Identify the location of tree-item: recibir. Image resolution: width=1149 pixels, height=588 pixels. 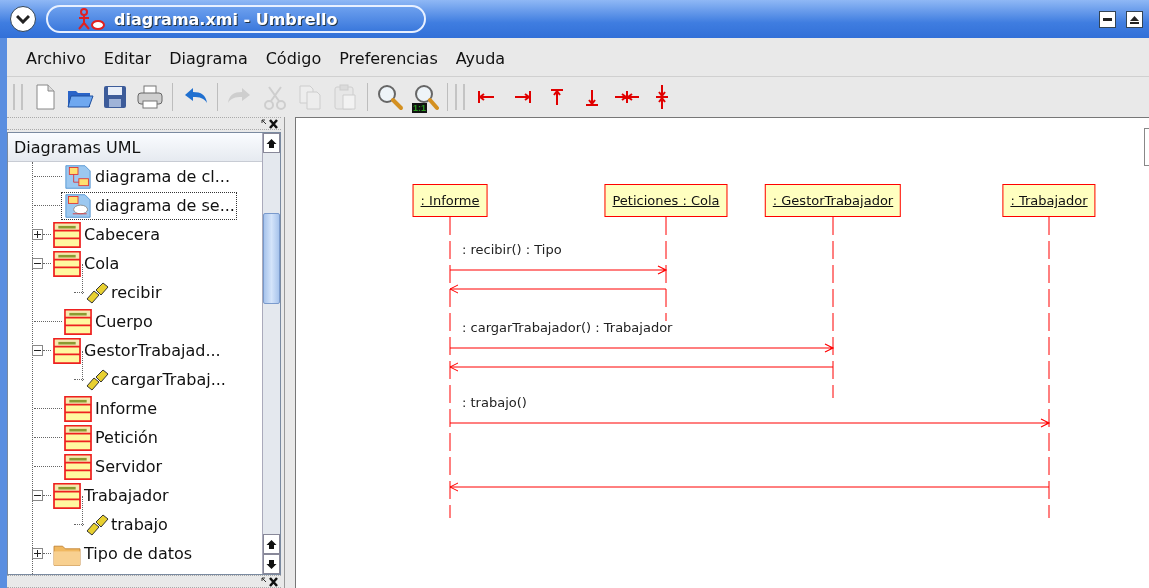
(123, 292).